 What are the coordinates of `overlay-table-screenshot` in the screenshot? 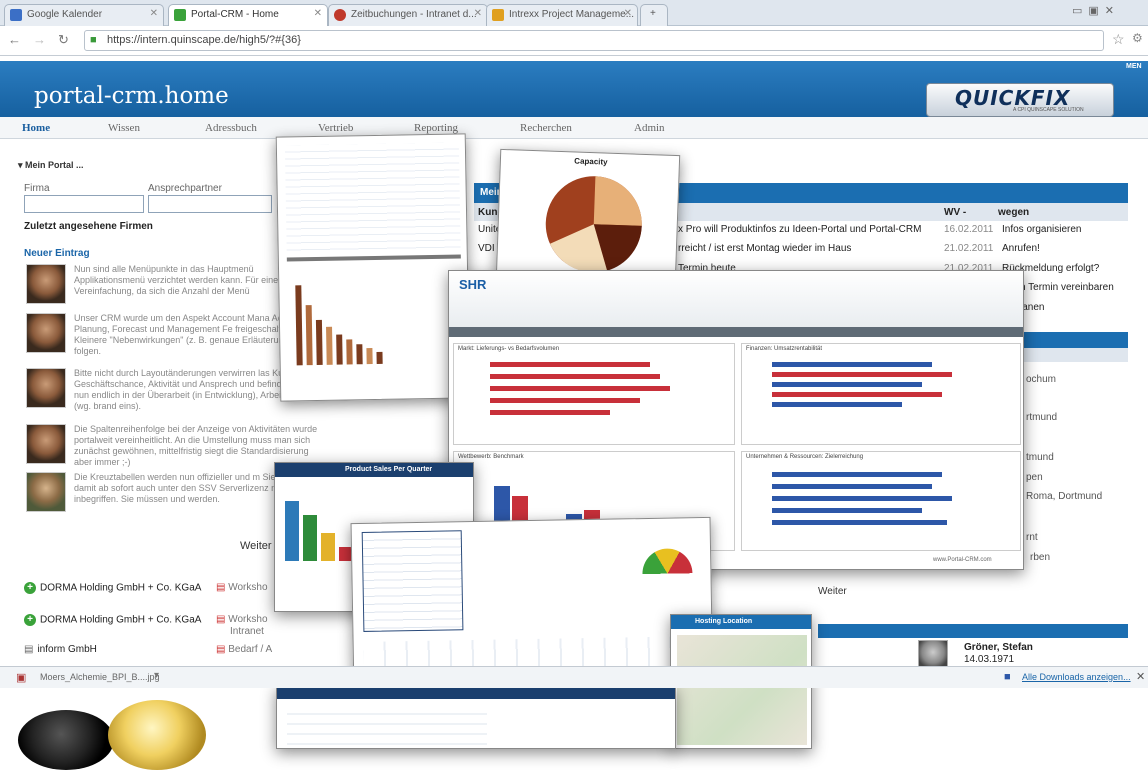 It's located at (373, 267).